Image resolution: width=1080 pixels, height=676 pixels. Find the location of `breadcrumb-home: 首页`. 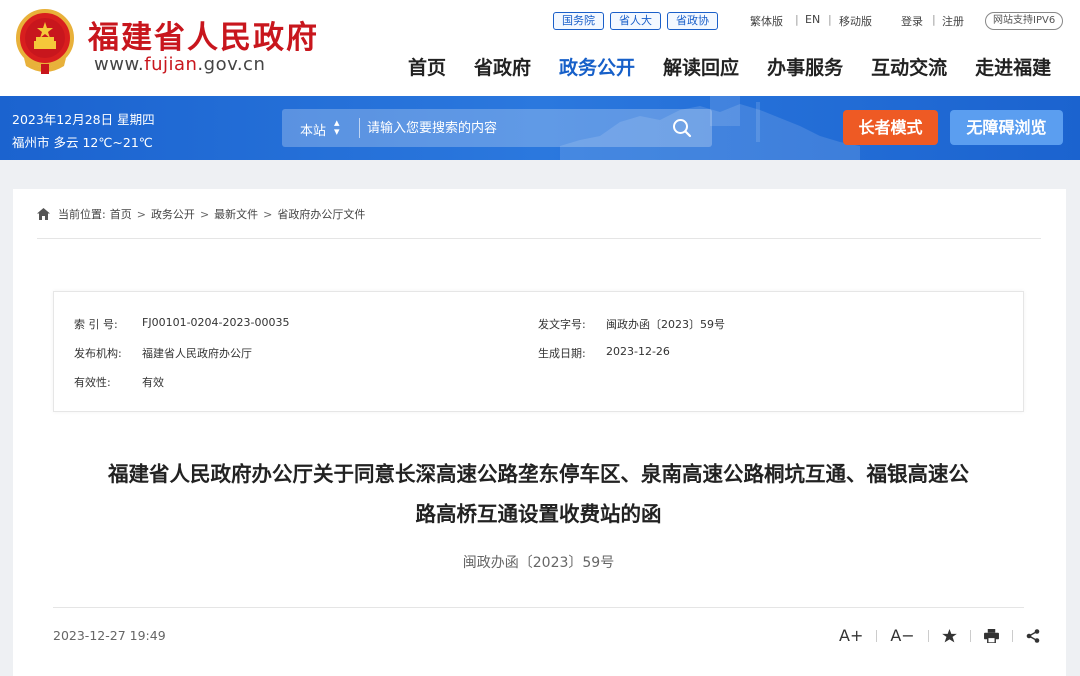

breadcrumb-home: 首页 is located at coordinates (121, 214).